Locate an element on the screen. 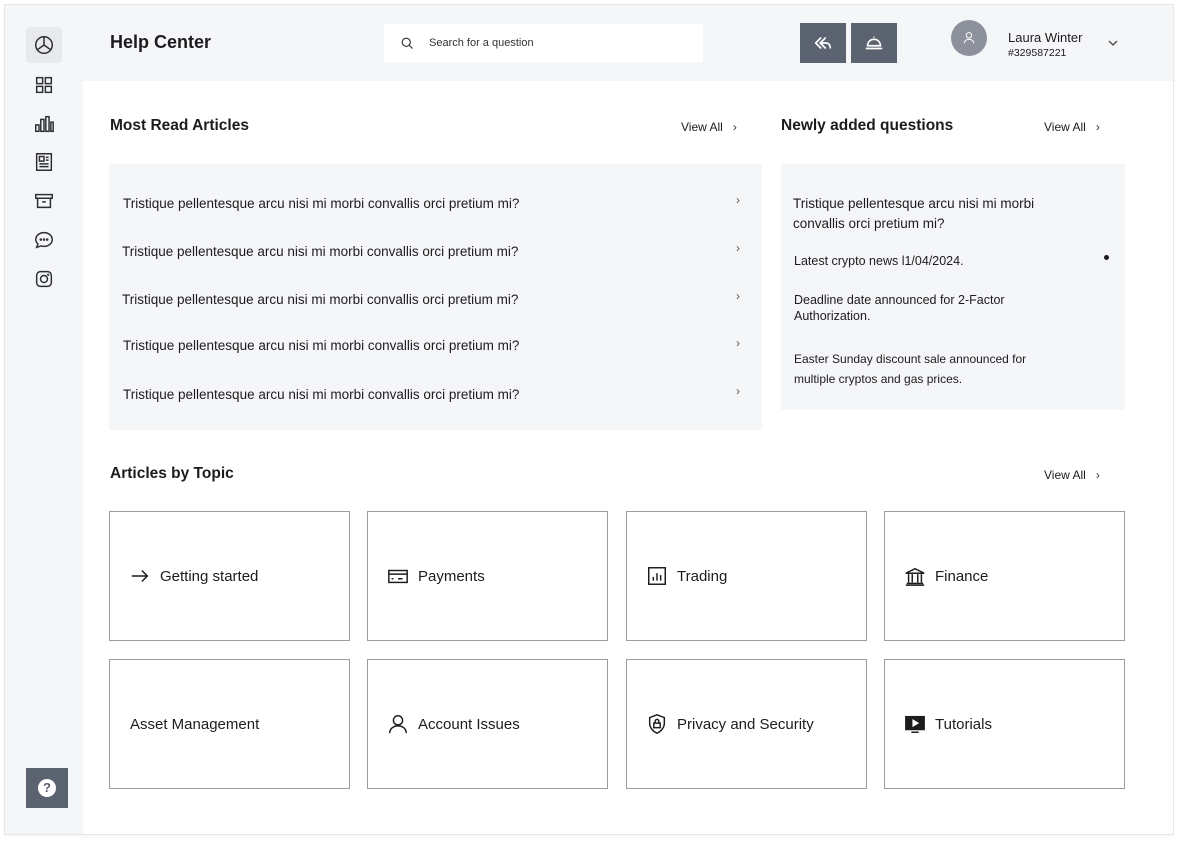 This screenshot has height=841, width=1178. help-button: ? is located at coordinates (47, 788).